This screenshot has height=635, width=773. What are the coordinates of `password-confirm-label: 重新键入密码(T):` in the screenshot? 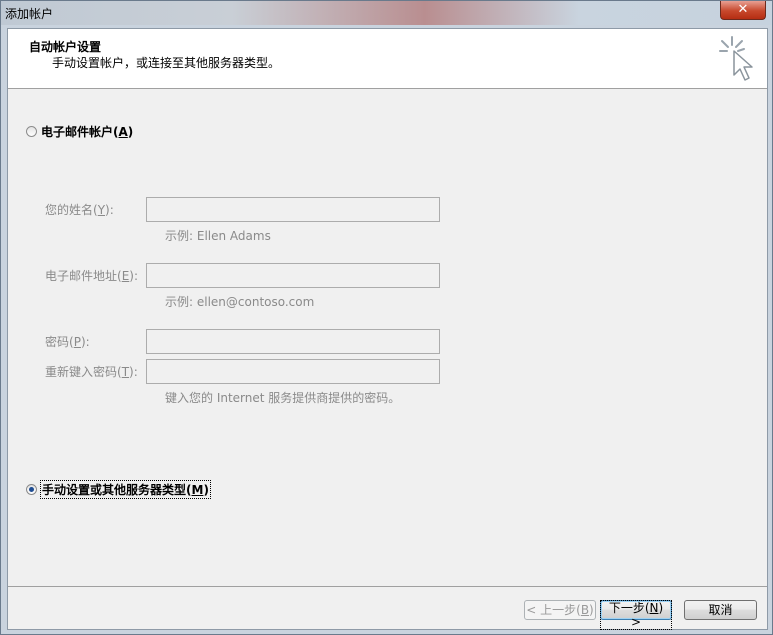 It's located at (91, 372).